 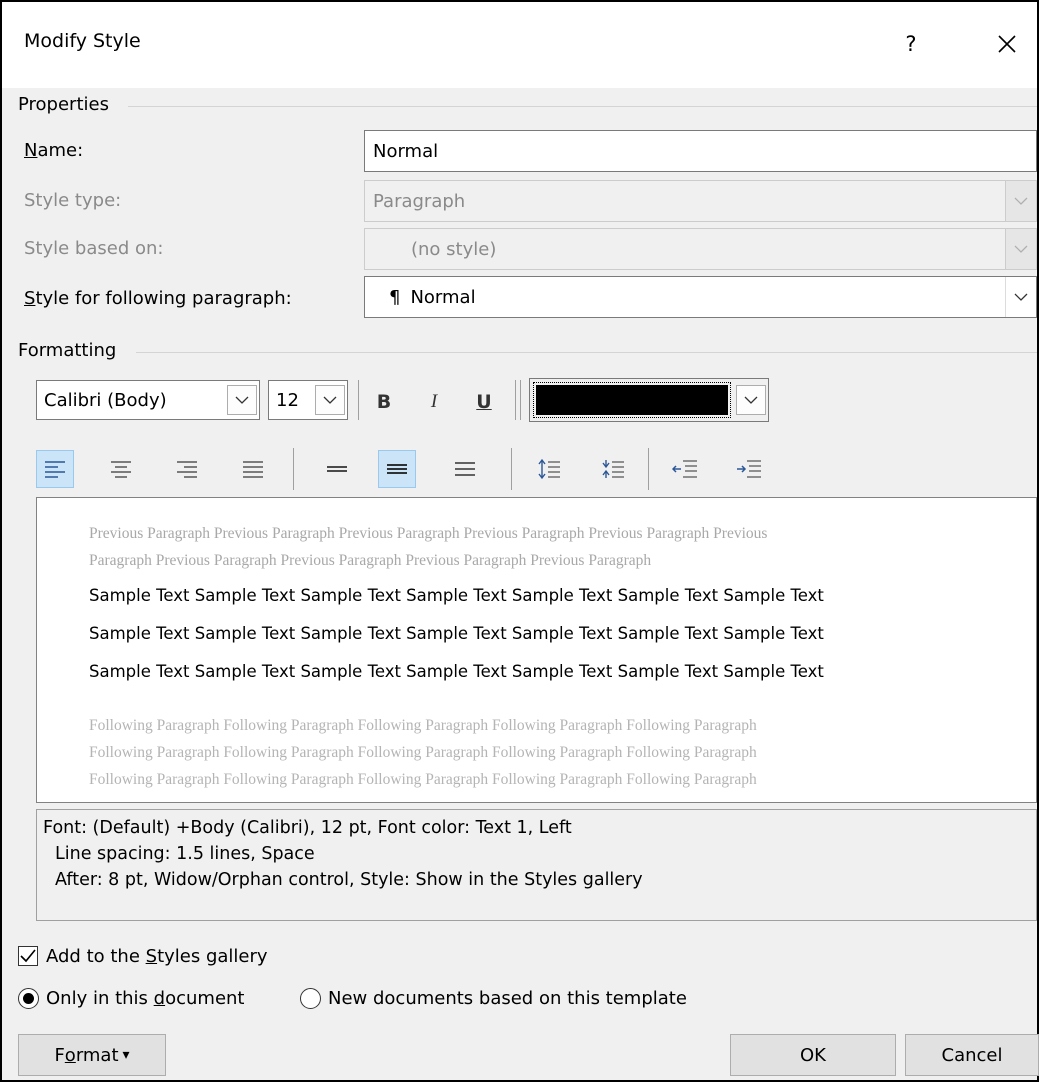 I want to click on properties-divider, so click(x=582, y=106).